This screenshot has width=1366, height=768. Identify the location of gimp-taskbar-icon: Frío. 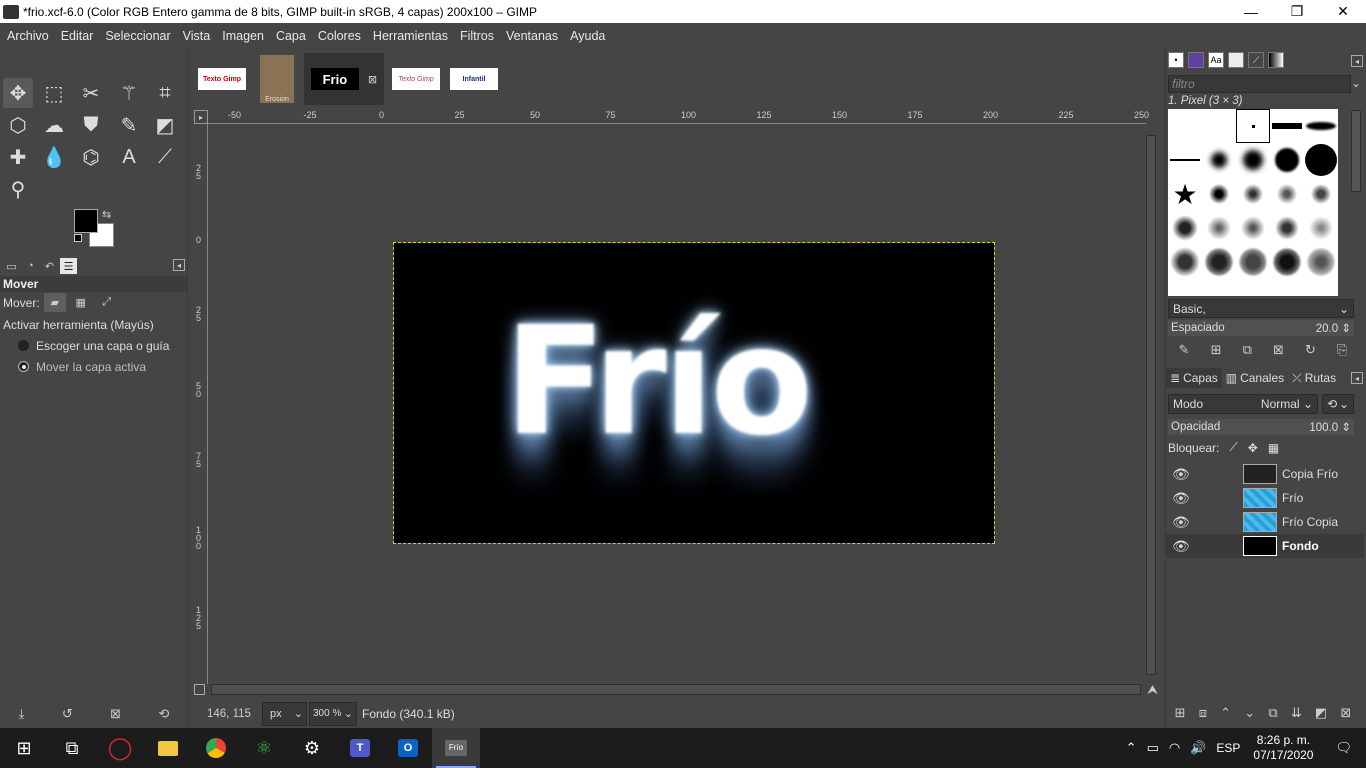
(456, 748).